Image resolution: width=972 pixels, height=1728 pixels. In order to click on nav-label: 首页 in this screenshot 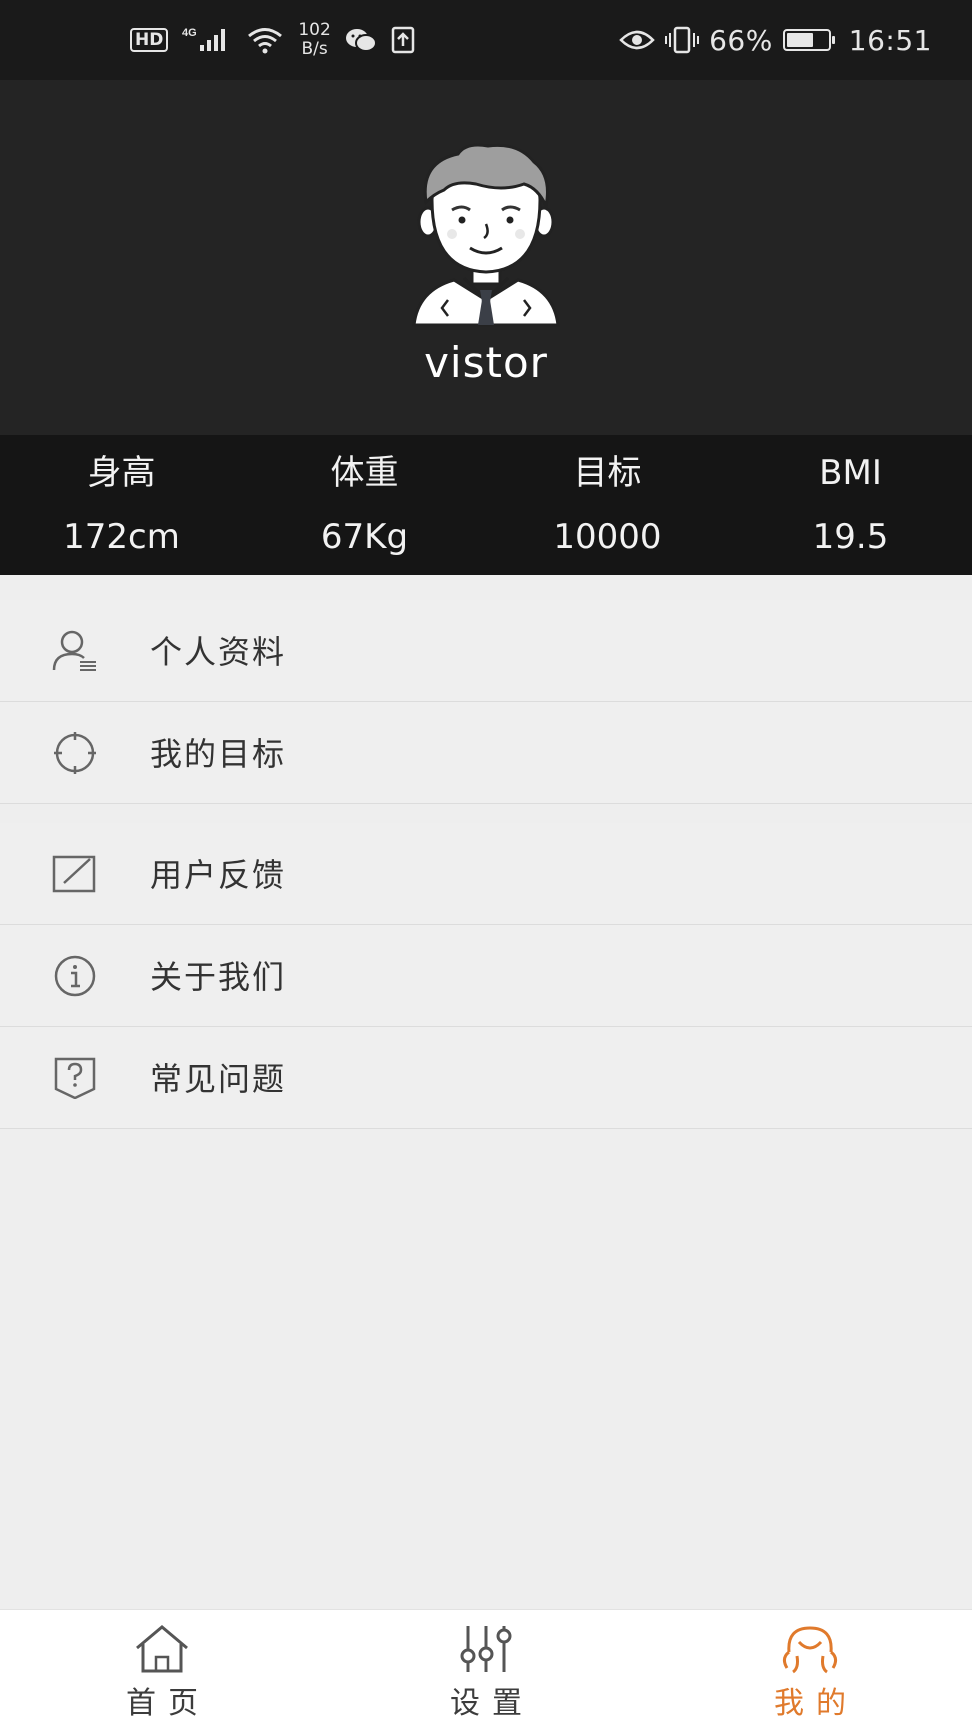, I will do `click(168, 1703)`.